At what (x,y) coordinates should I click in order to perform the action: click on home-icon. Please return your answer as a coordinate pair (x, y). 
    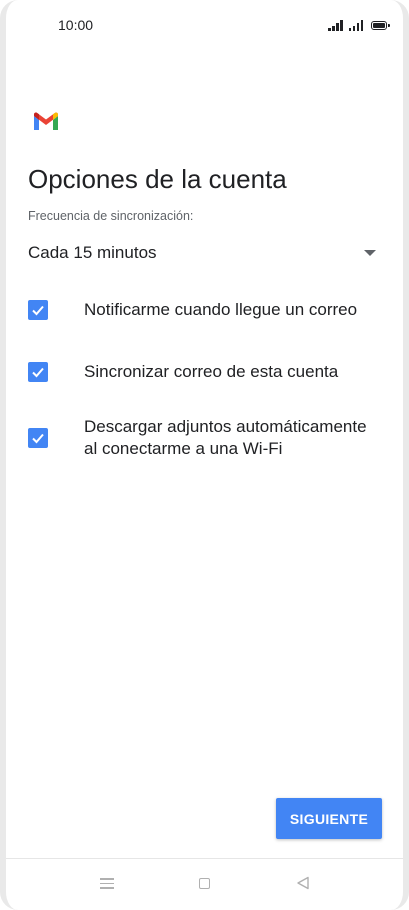
    Looking at the image, I should click on (204, 883).